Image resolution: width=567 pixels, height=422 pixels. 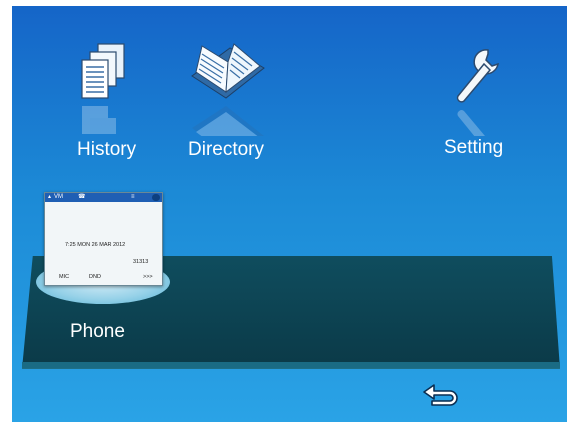 What do you see at coordinates (97, 331) in the screenshot?
I see `phone-label: Phone` at bounding box center [97, 331].